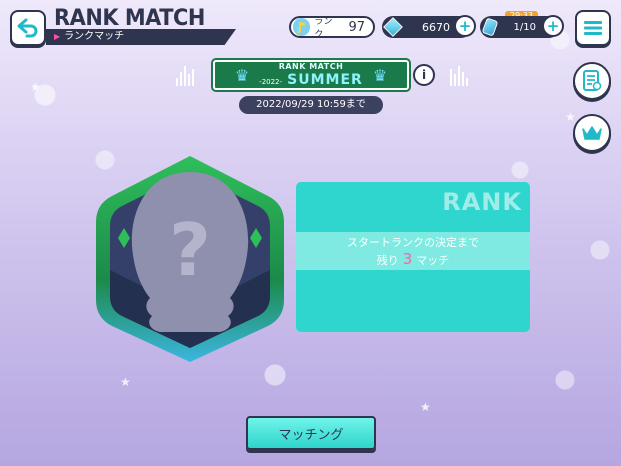 Image resolution: width=621 pixels, height=466 pixels. I want to click on event-deadline: 2022/09/29 10:59まで, so click(311, 105).